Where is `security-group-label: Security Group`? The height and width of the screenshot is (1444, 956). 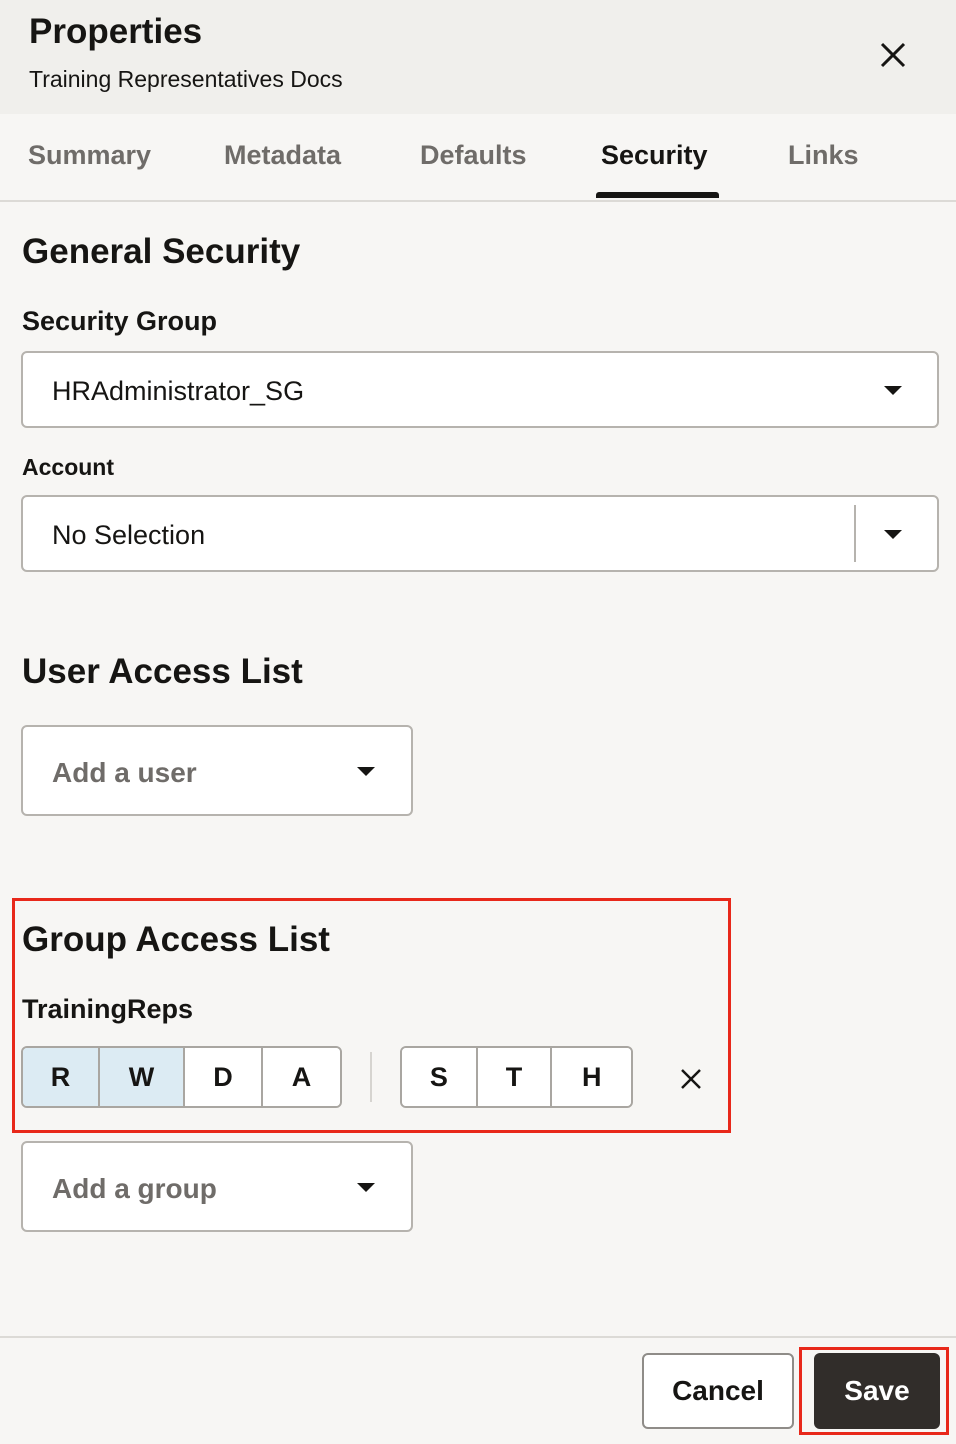 security-group-label: Security Group is located at coordinates (120, 321).